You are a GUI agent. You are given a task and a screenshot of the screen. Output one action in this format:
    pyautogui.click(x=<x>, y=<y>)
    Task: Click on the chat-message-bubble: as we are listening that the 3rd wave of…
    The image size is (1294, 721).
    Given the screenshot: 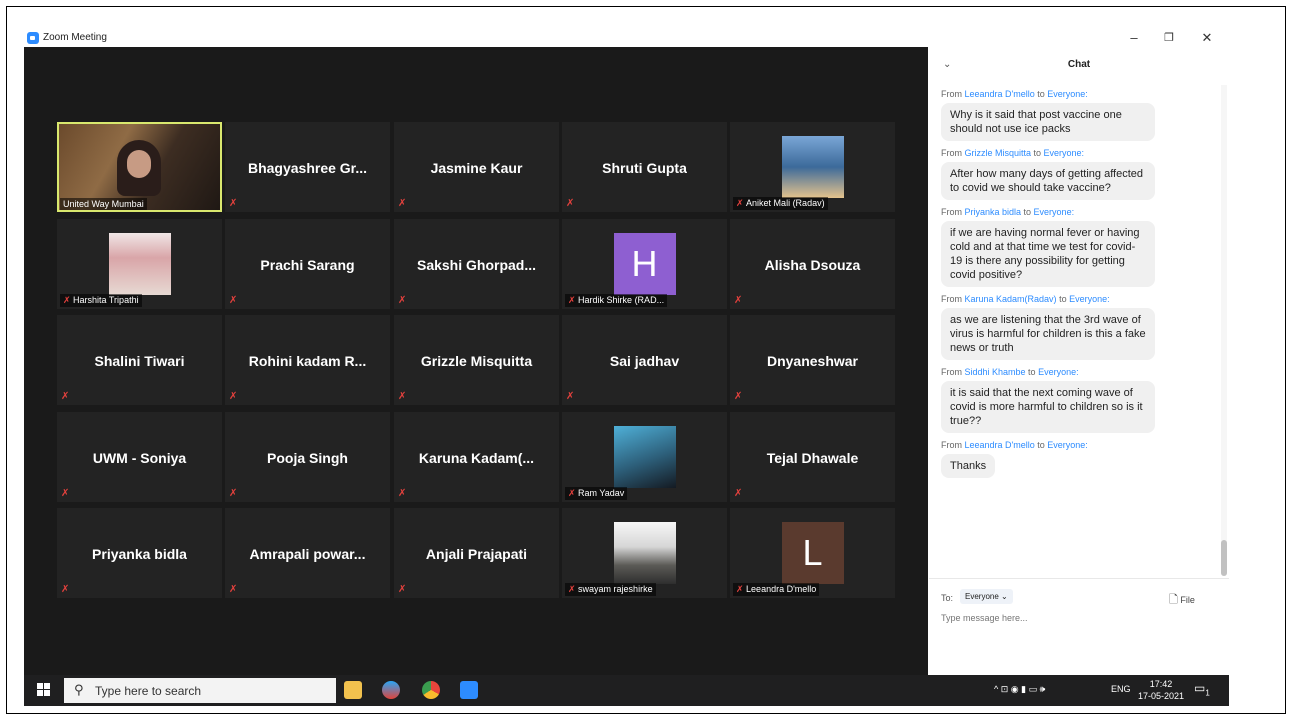 What is the action you would take?
    pyautogui.click(x=1048, y=334)
    